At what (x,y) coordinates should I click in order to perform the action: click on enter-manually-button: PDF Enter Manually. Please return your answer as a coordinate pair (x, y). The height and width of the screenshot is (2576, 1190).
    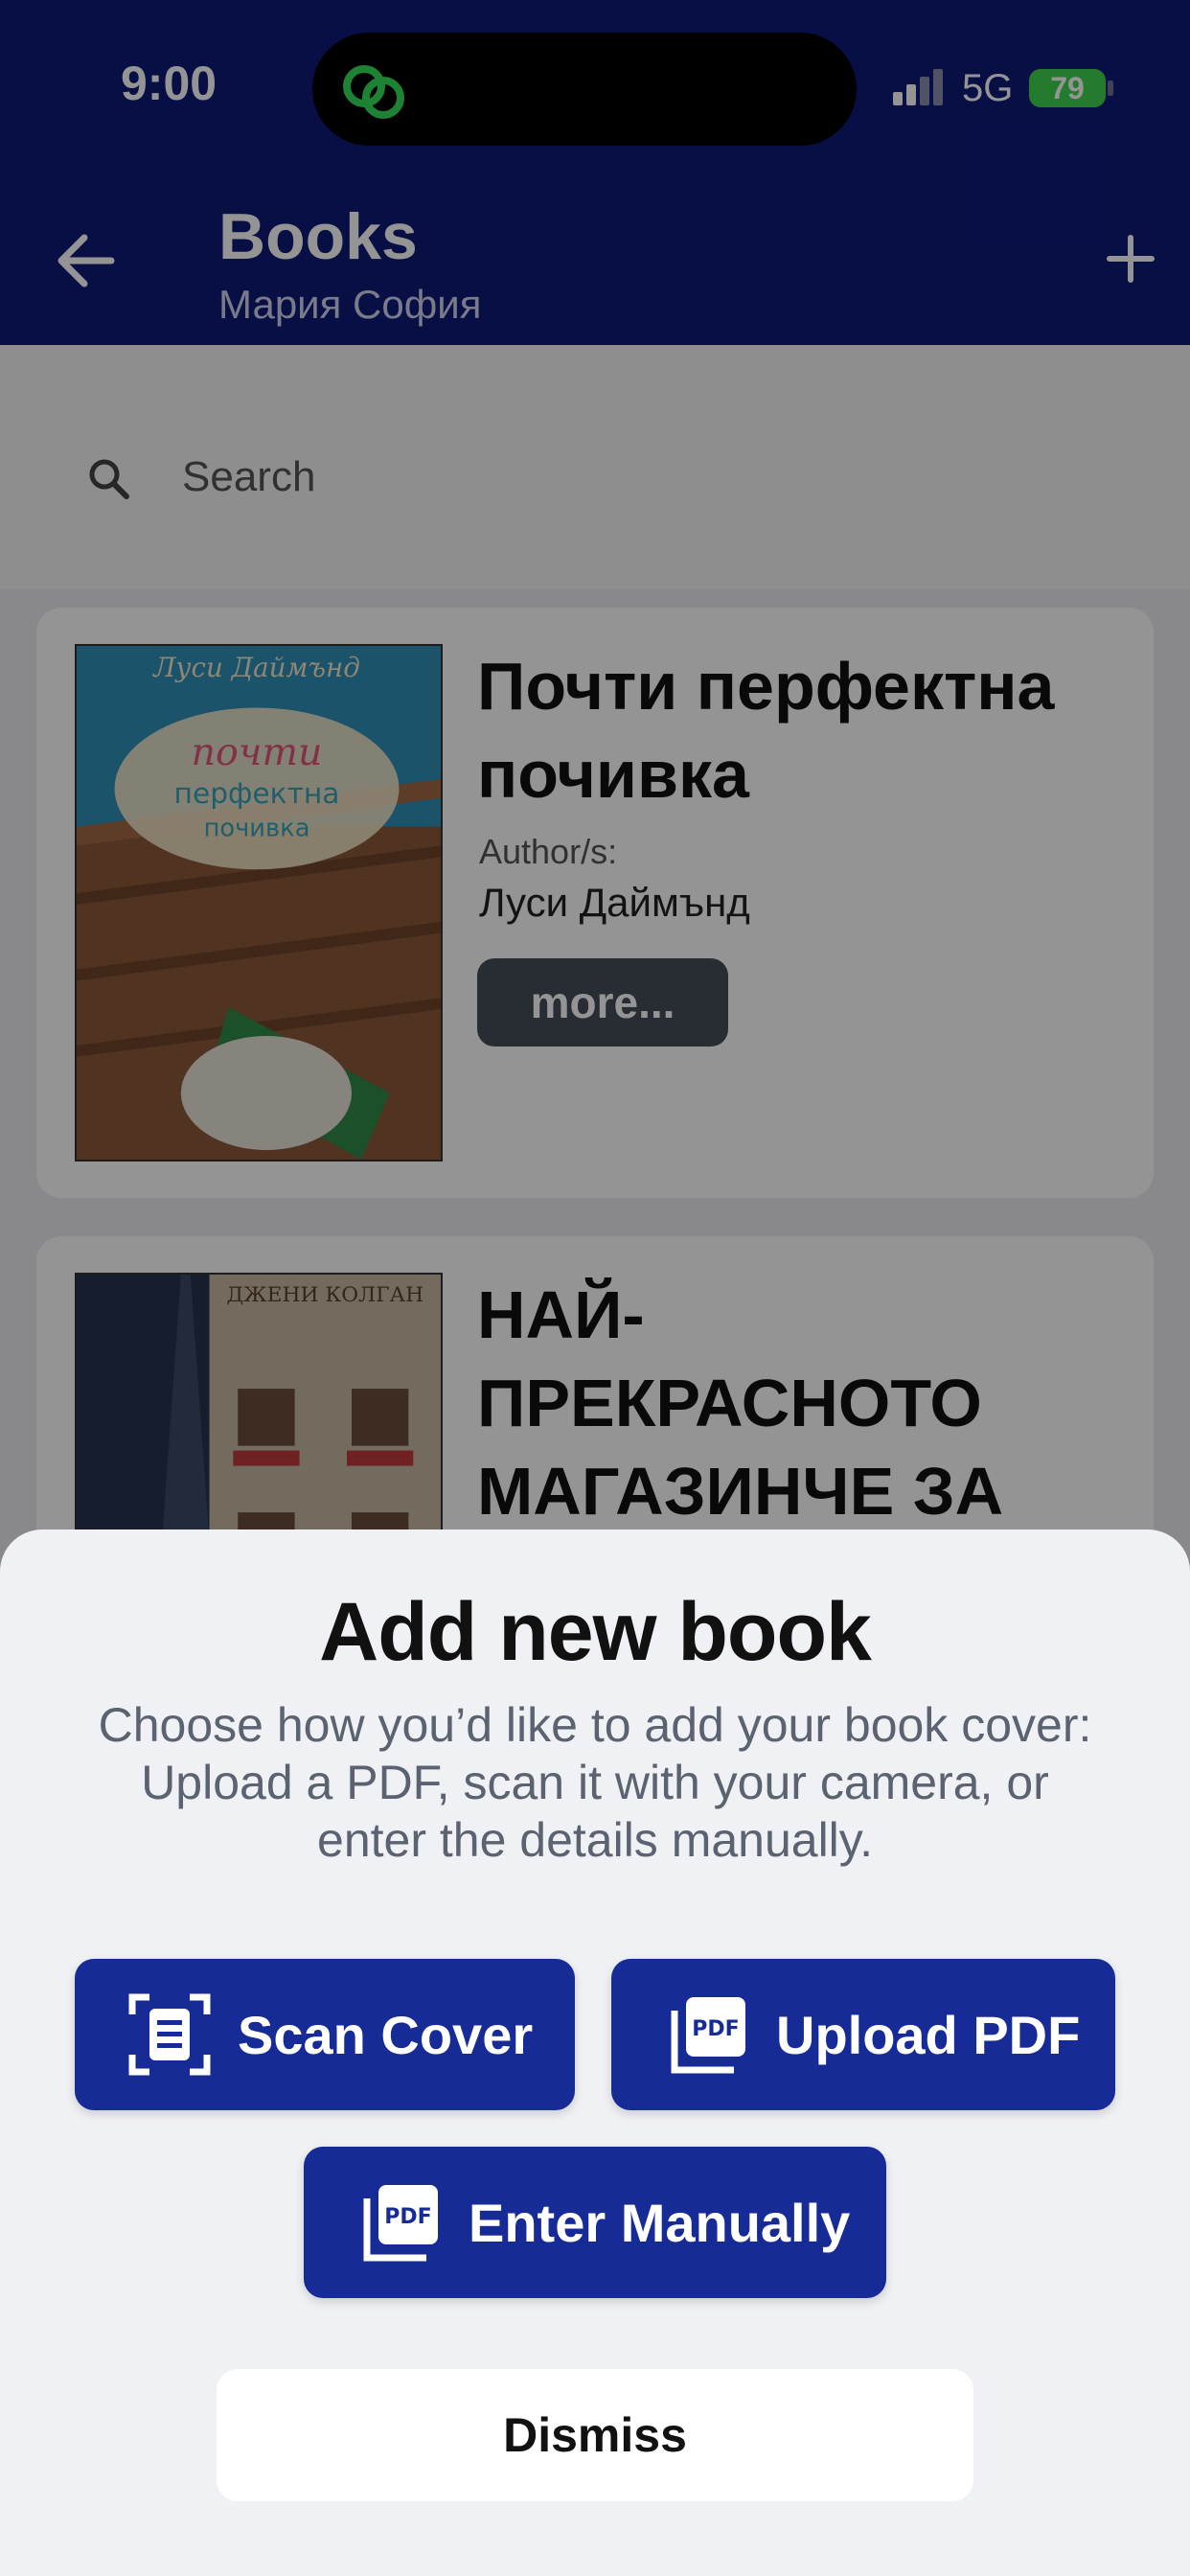
    Looking at the image, I should click on (595, 2222).